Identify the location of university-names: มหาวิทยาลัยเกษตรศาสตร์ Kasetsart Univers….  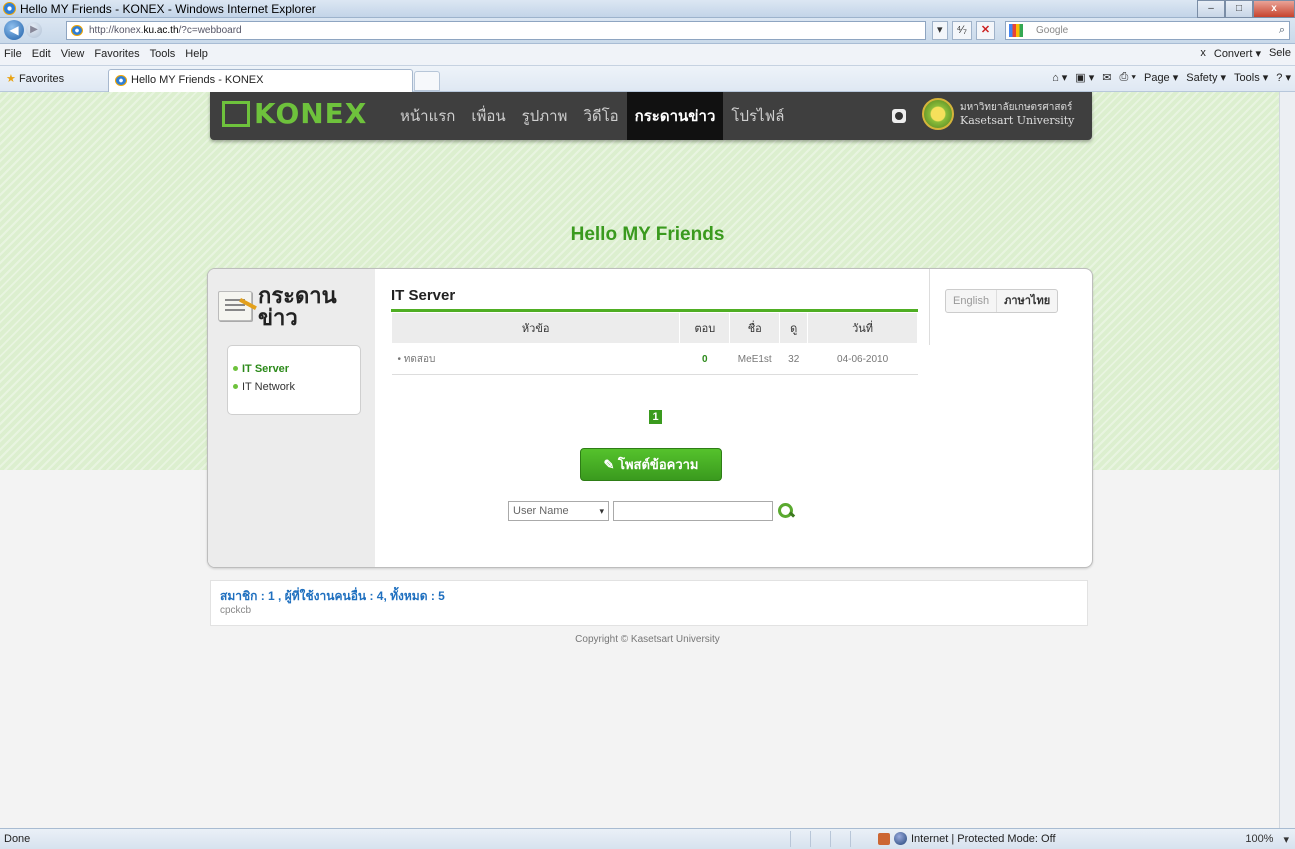
(1017, 114).